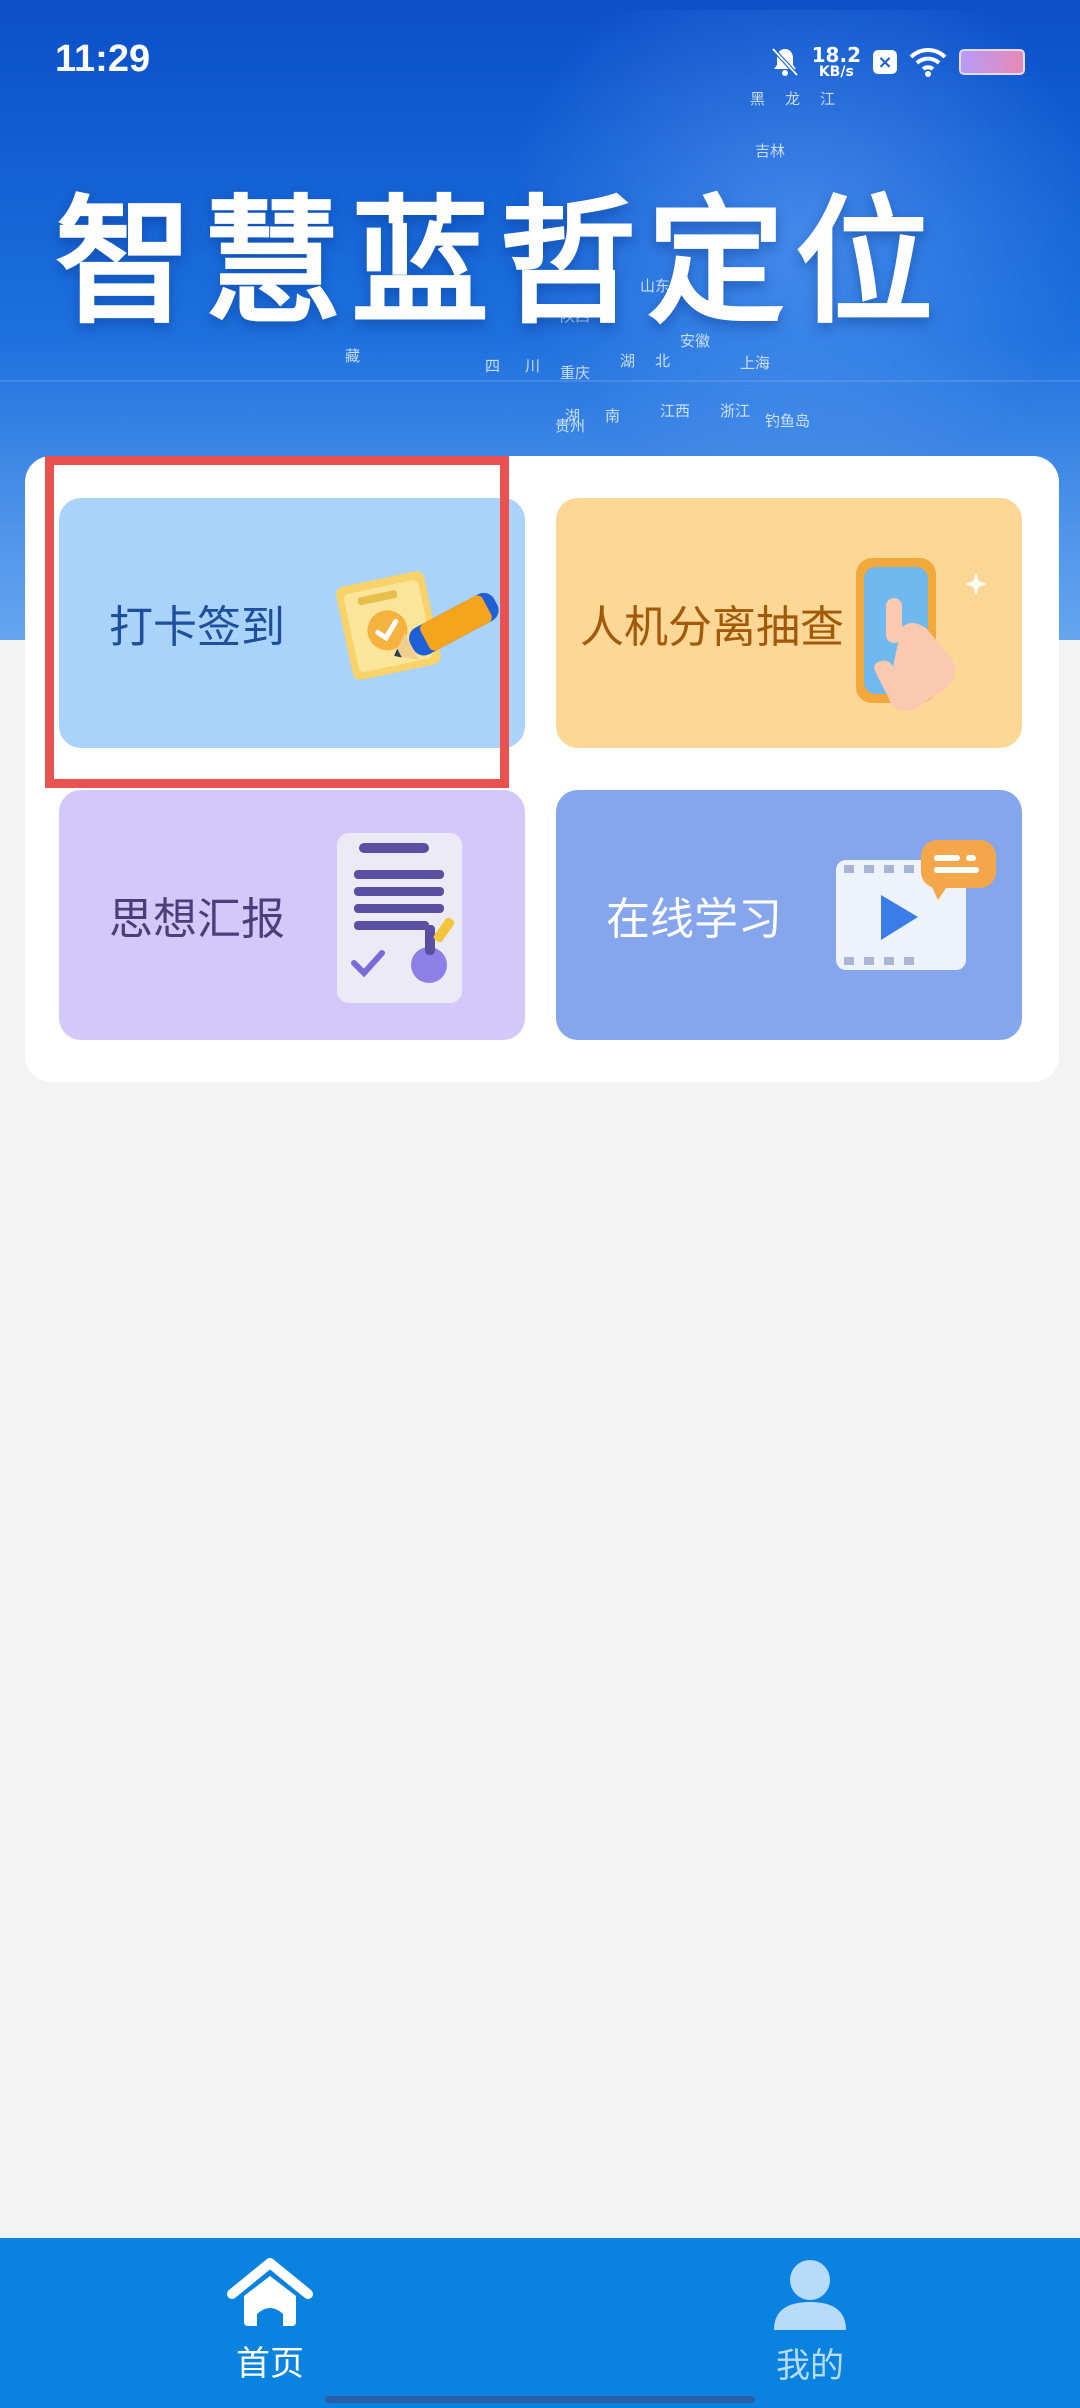 The width and height of the screenshot is (1080, 2408). What do you see at coordinates (735, 411) in the screenshot?
I see `map-label: 浙江` at bounding box center [735, 411].